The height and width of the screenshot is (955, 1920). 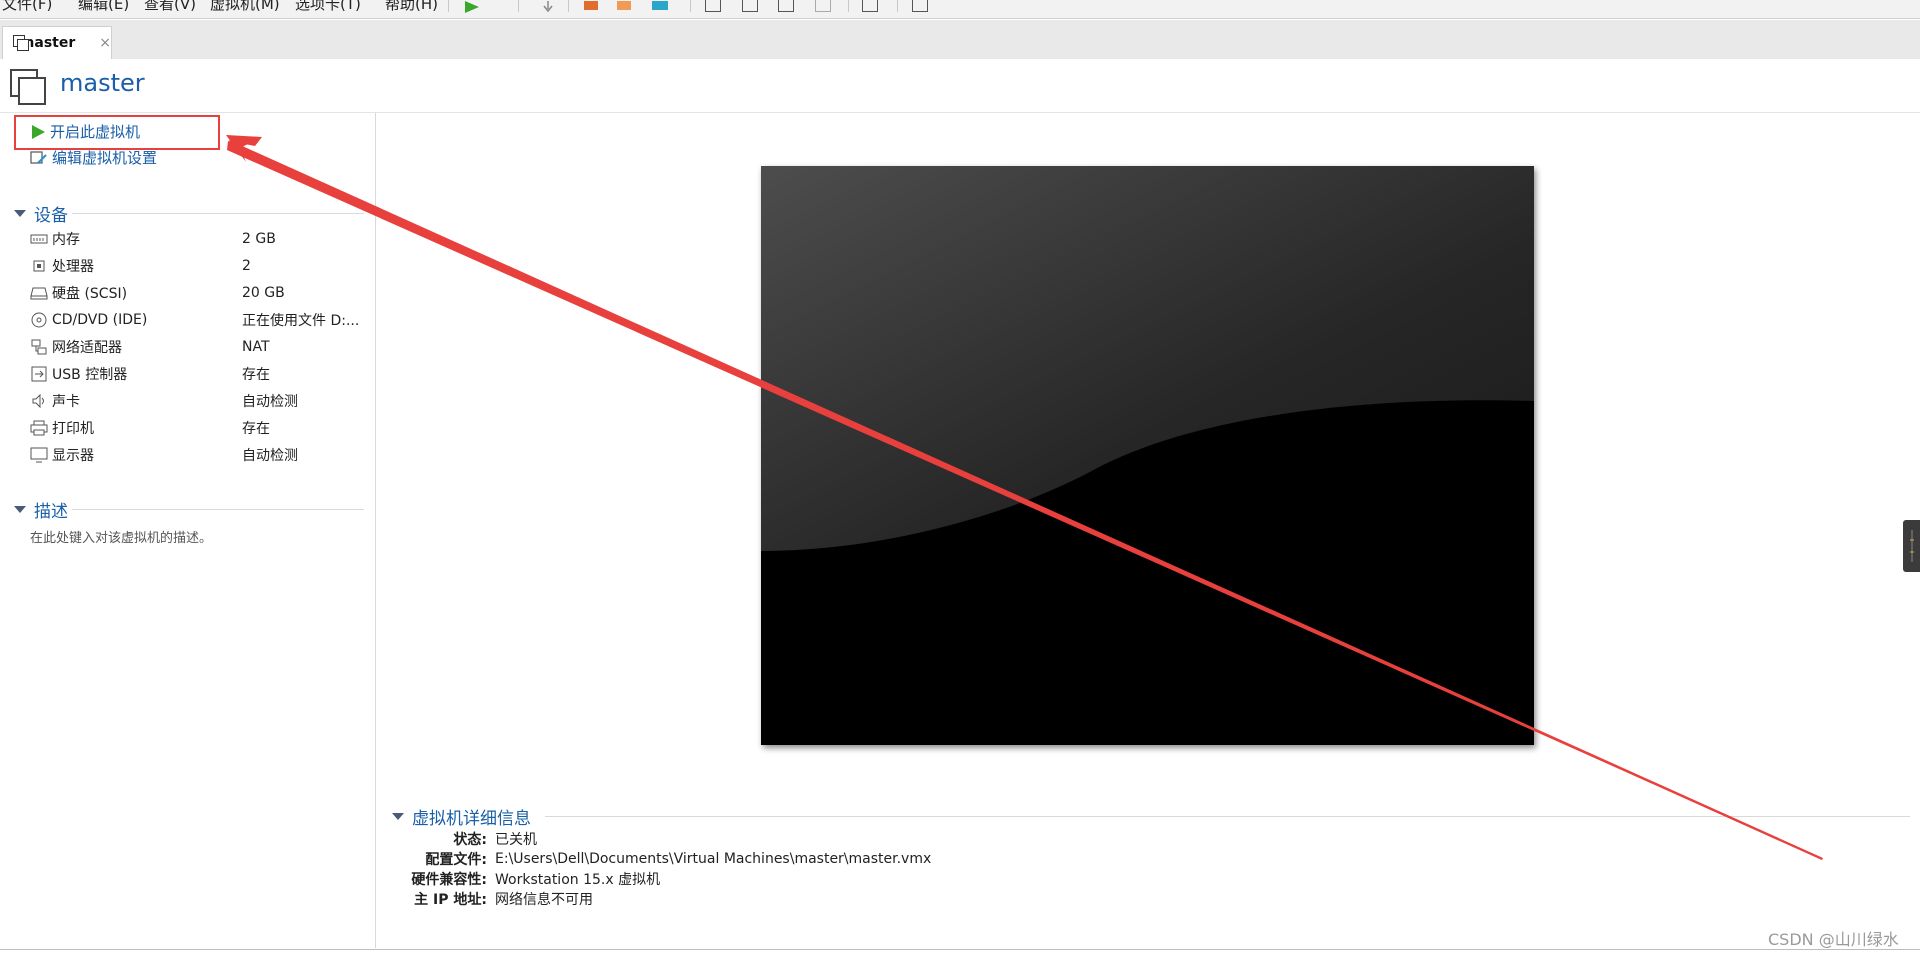 What do you see at coordinates (200, 401) in the screenshot?
I see `device-row-sound-card: 声卡 自动检测` at bounding box center [200, 401].